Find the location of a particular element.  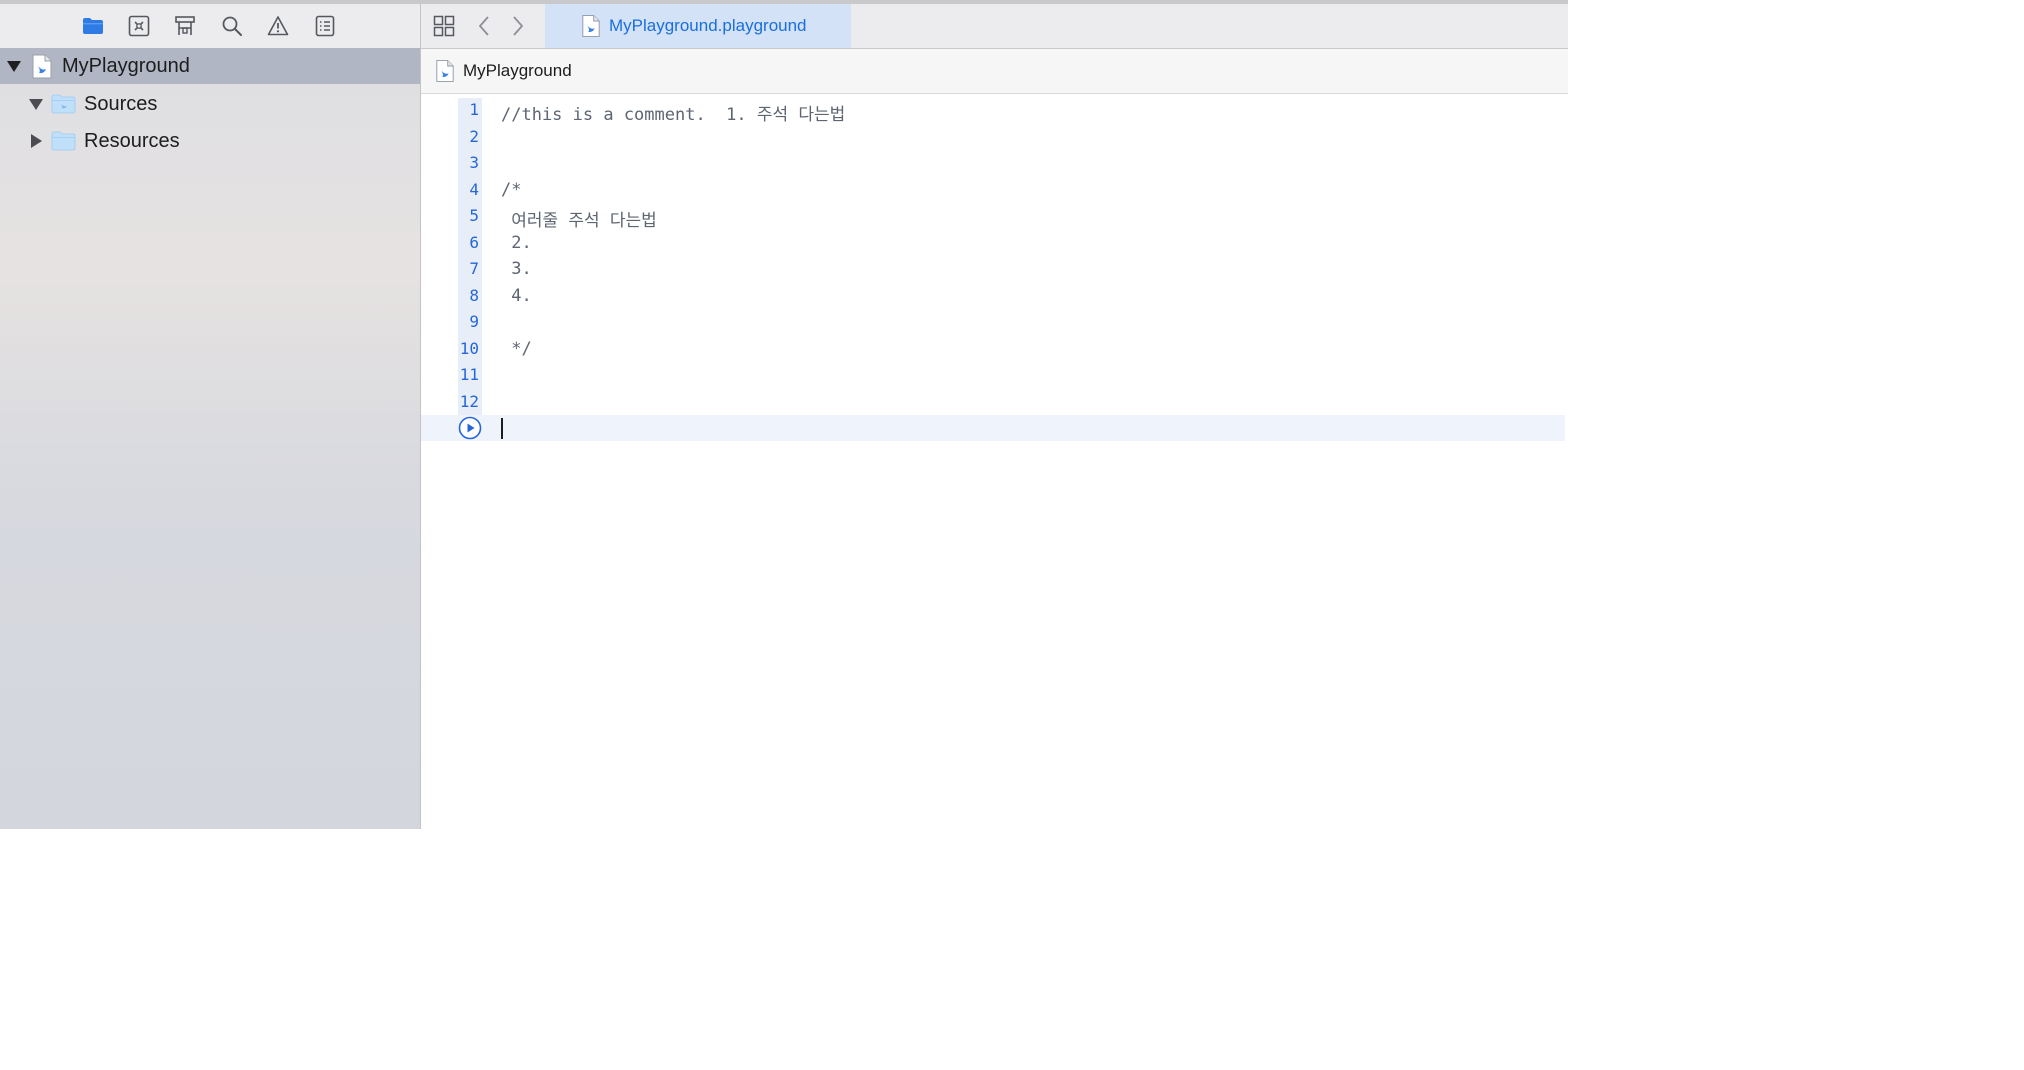

navigator-toolbar is located at coordinates (210, 26).